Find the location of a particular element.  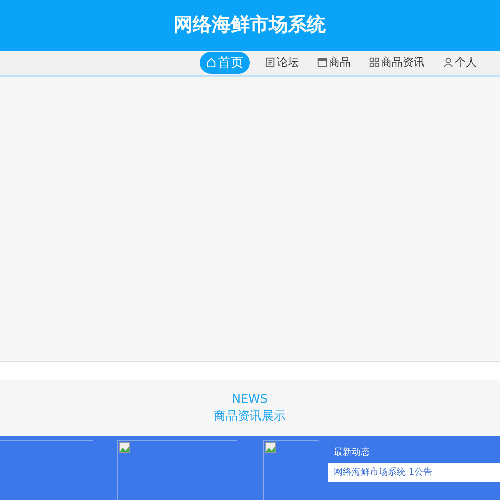

news-link: 网络海鲜市场系统 1公告 is located at coordinates (414, 472).